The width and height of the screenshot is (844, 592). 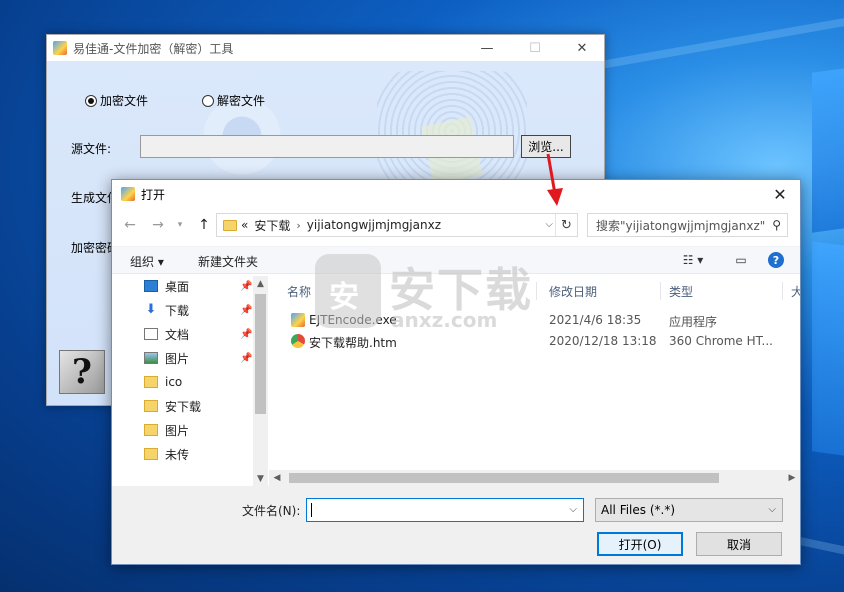 What do you see at coordinates (687, 225) in the screenshot?
I see `search-input: 搜索"yijiatongwjjmjmgjanxz" ⚲` at bounding box center [687, 225].